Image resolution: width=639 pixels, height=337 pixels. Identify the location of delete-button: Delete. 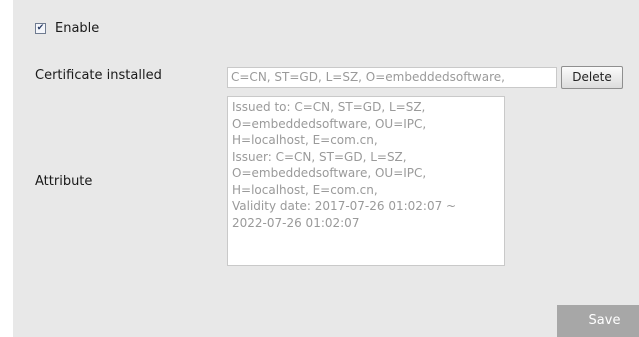
(592, 77).